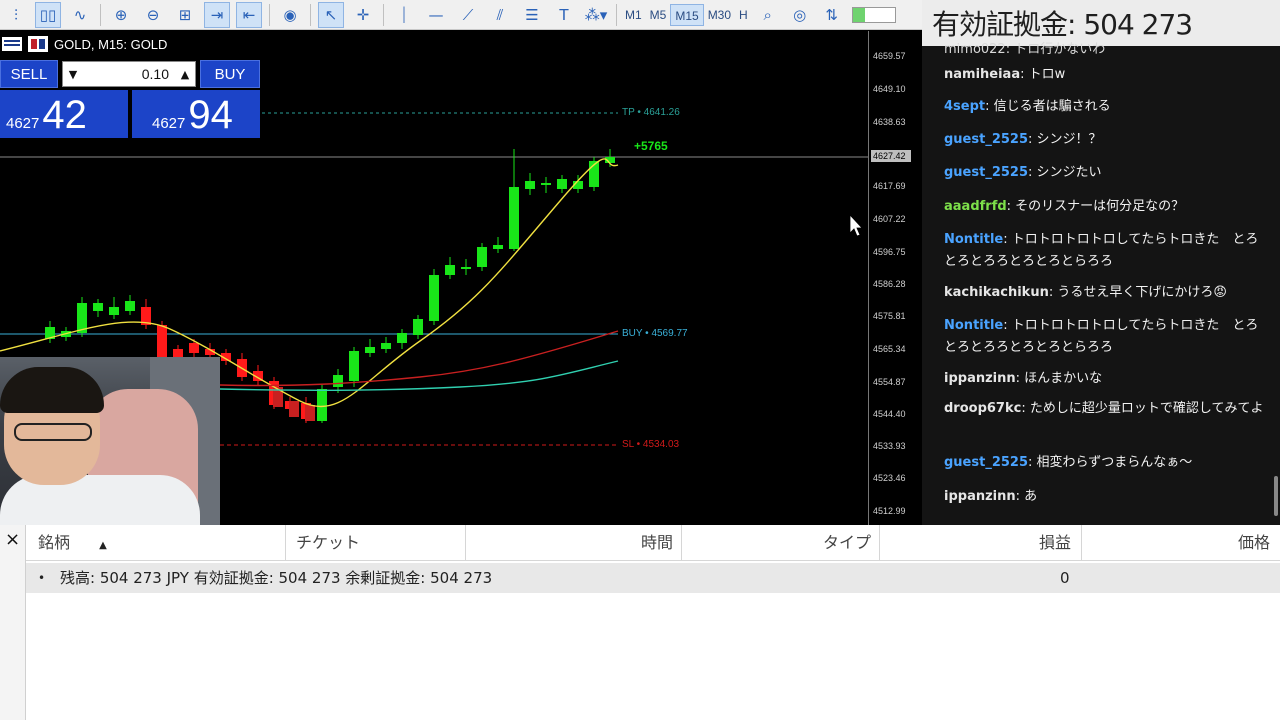 The height and width of the screenshot is (720, 1280). Describe the element at coordinates (376, 543) in the screenshot. I see `column-header-ticket: チケット` at that location.